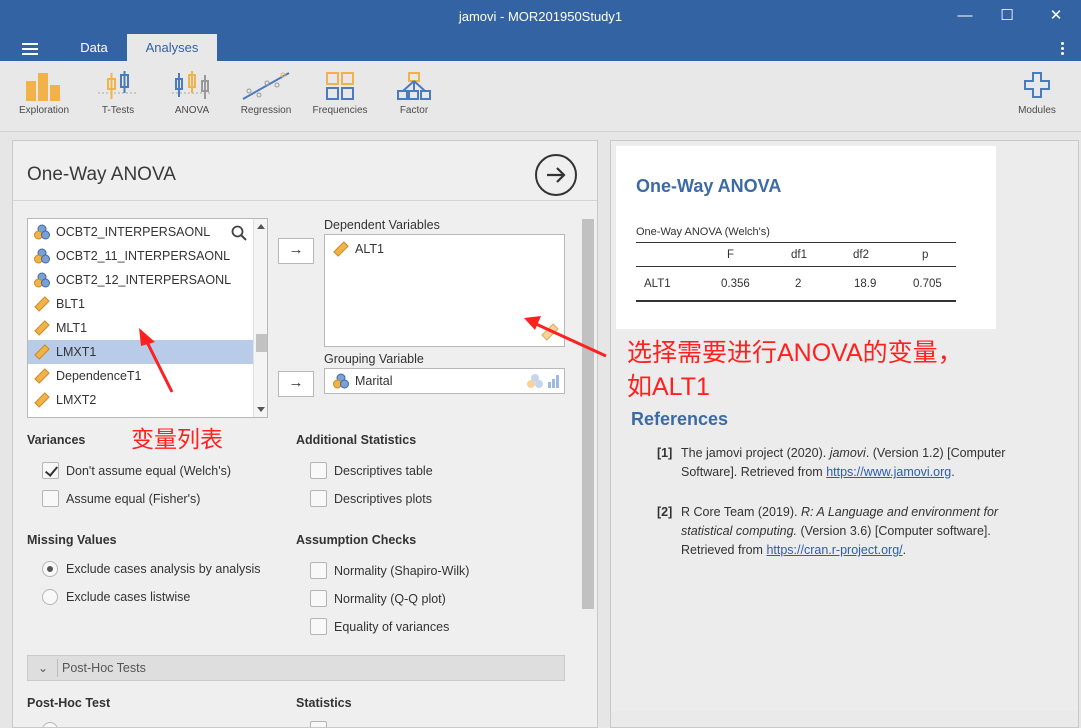 This screenshot has width=1081, height=728. I want to click on regression-button: Regression, so click(266, 96).